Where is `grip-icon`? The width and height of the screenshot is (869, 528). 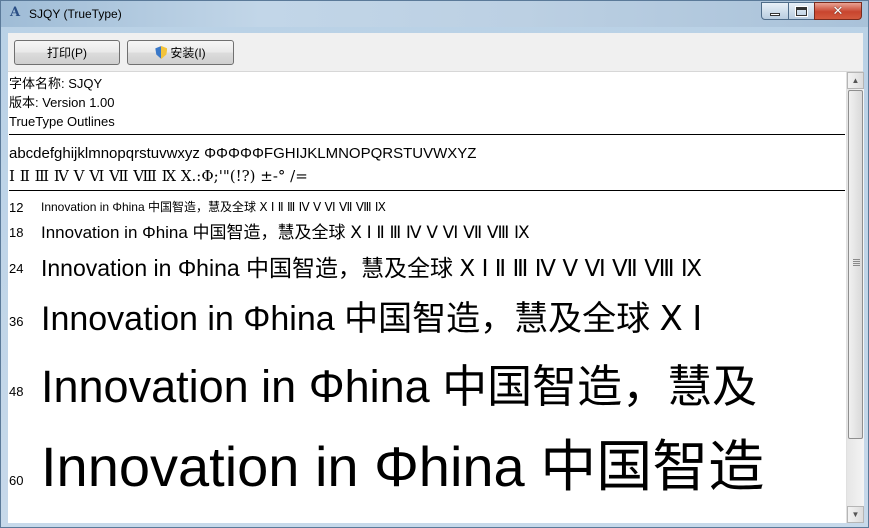
grip-icon is located at coordinates (856, 263).